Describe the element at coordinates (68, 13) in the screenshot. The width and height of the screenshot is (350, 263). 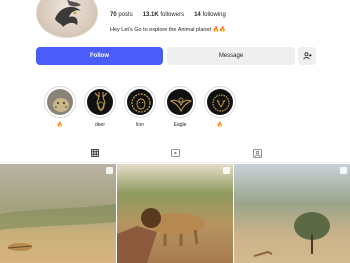
I see `dragon-logo-icon` at that location.